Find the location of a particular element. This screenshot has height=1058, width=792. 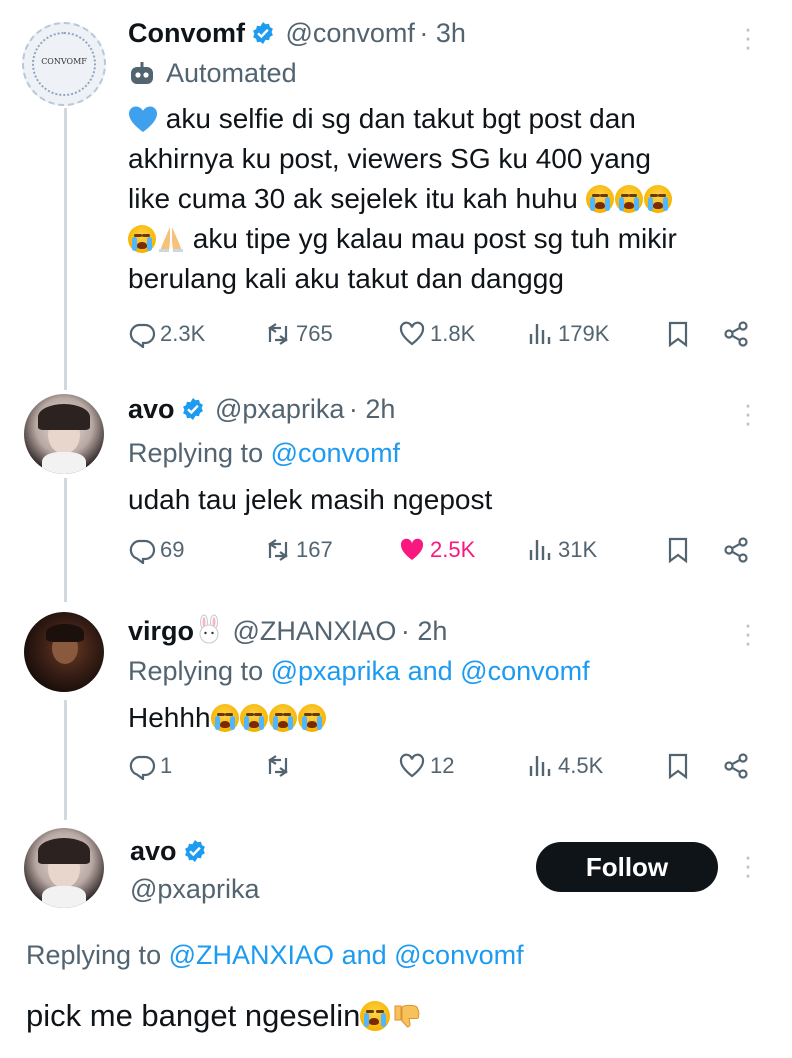

like-button: 1.8K is located at coordinates (436, 334).